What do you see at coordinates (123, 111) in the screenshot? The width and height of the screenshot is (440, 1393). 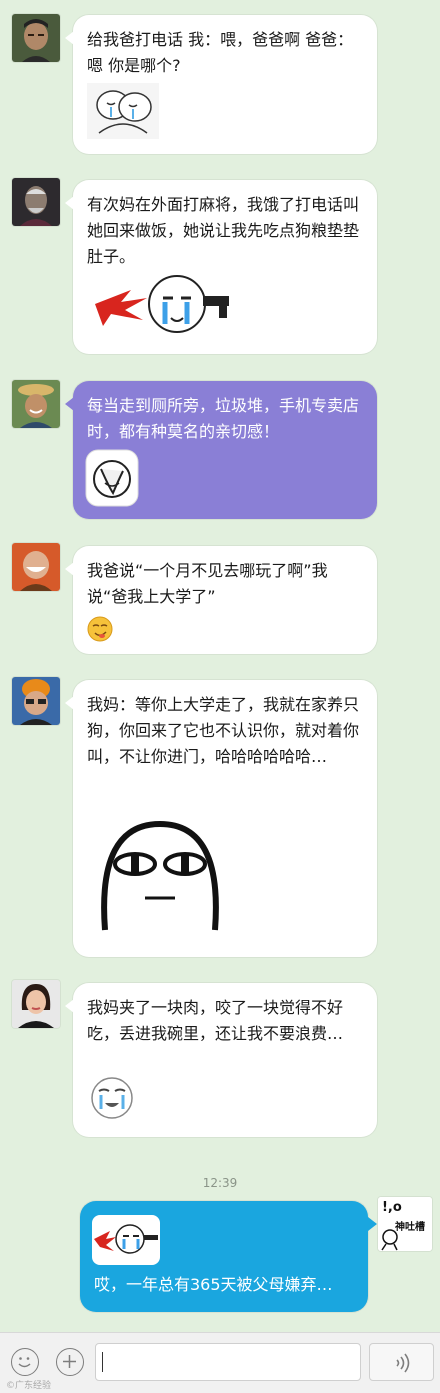 I see `crying-hug-sticker` at bounding box center [123, 111].